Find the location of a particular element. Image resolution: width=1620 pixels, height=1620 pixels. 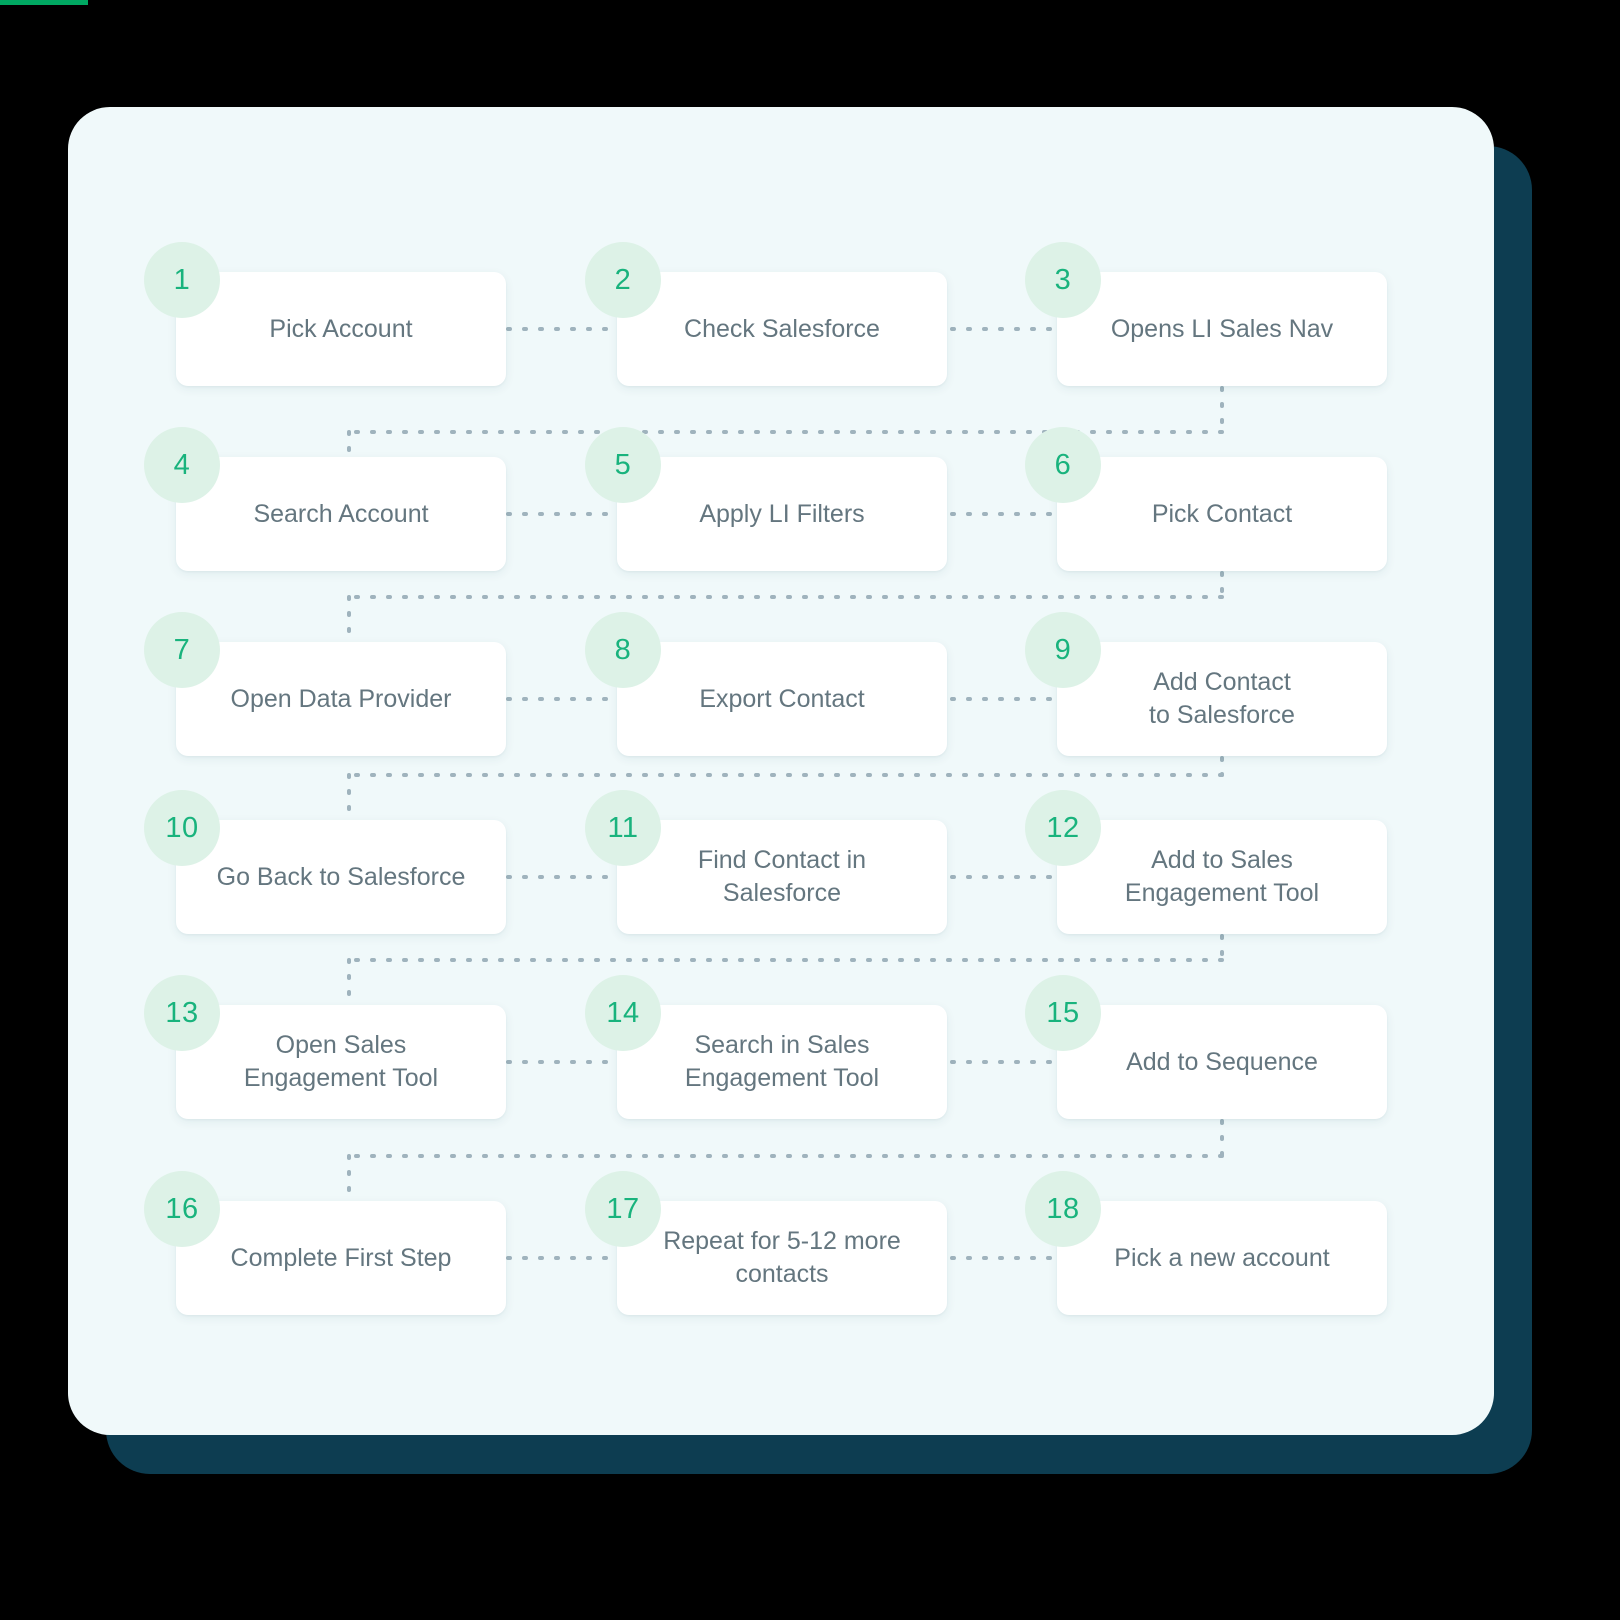

step-2: Check Salesforce 2 is located at coordinates (766, 314).